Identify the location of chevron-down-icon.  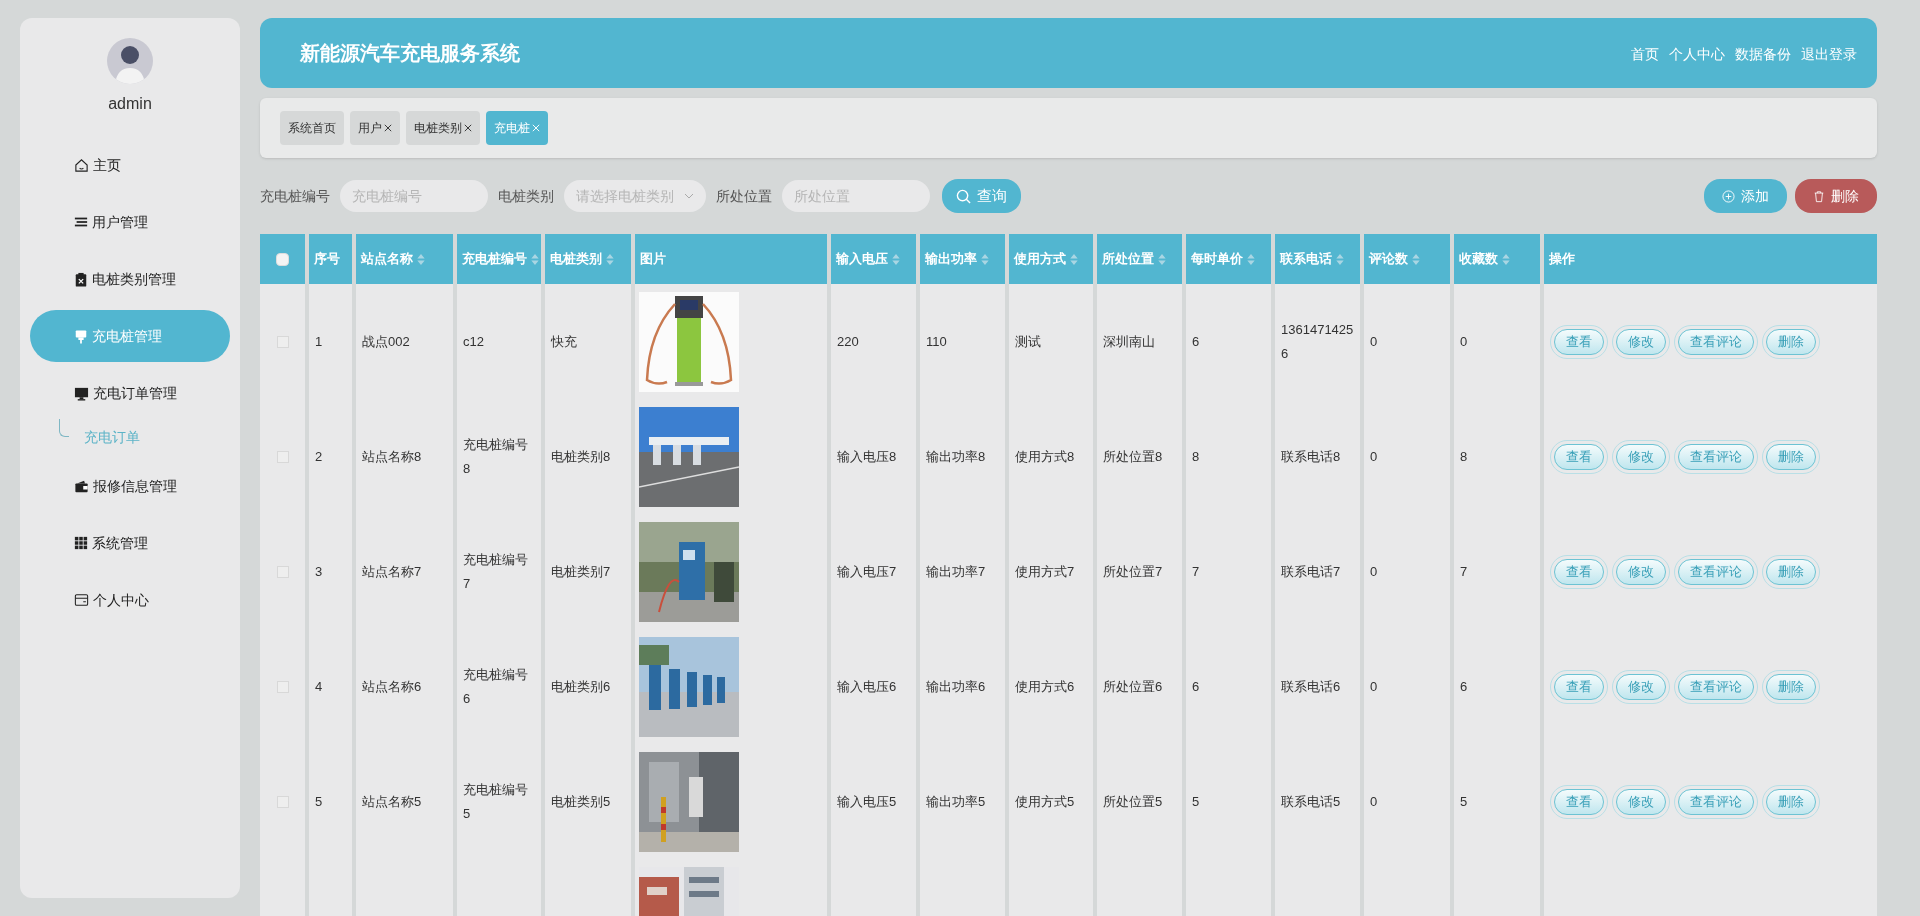
(689, 196).